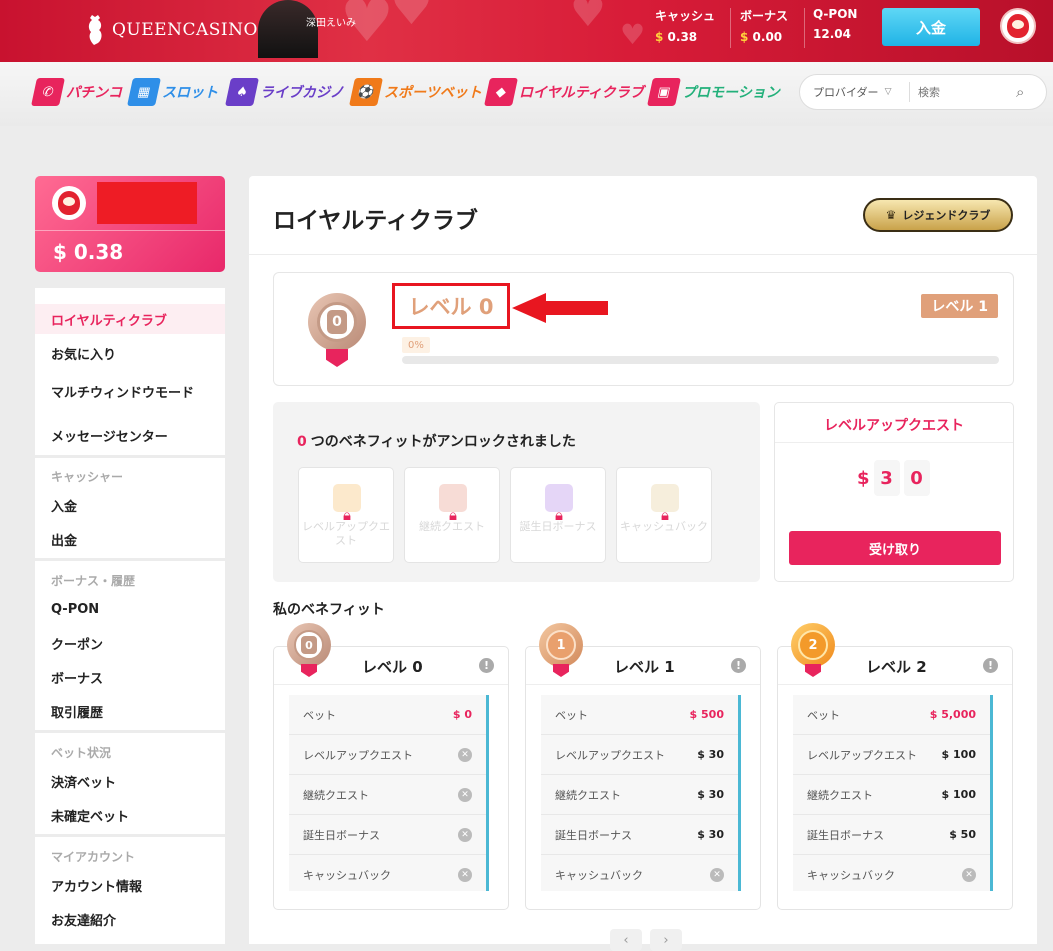 The height and width of the screenshot is (951, 1053). I want to click on nav-item-live-casino: ♠ ライブカジノ, so click(284, 92).